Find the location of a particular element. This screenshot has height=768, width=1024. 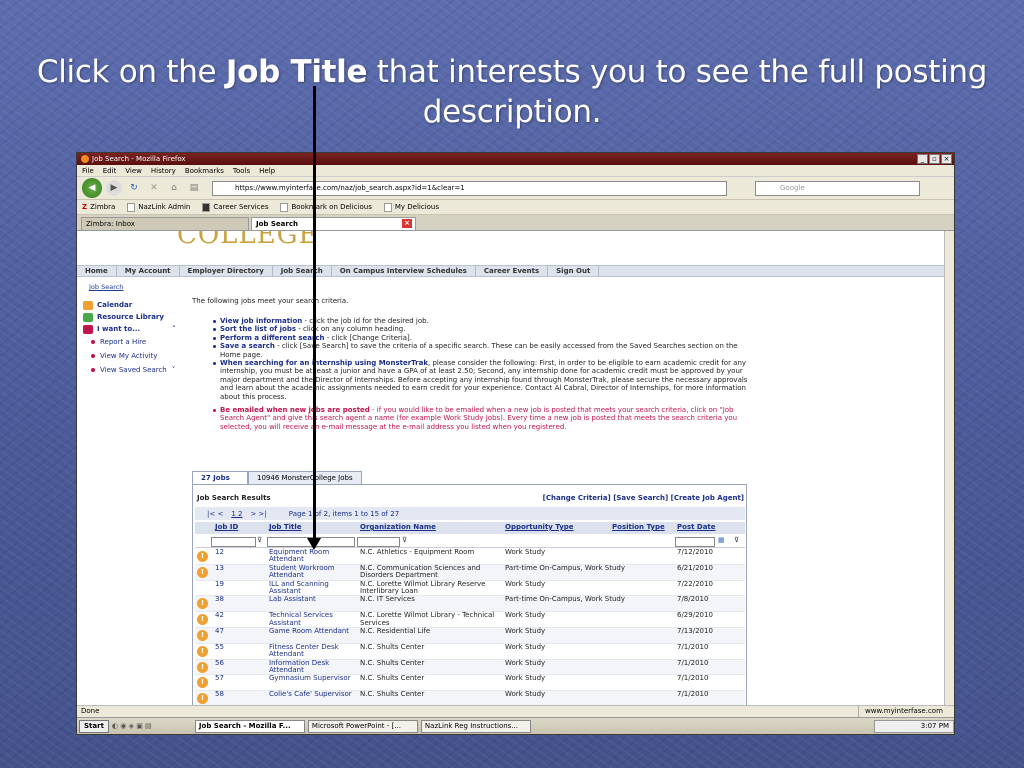

stop-icon: ✕ is located at coordinates (154, 188).